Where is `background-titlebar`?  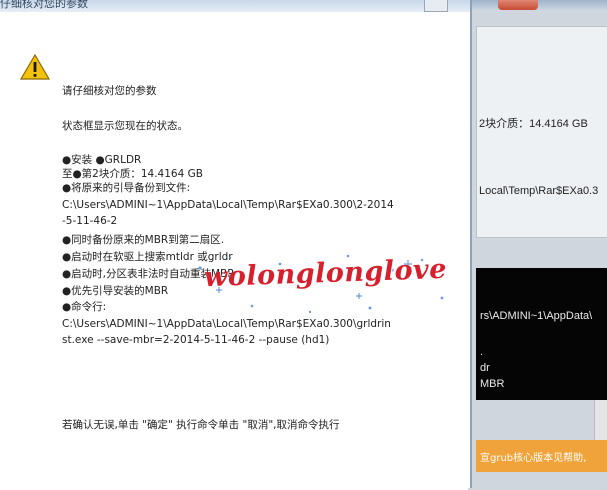 background-titlebar is located at coordinates (537, 5).